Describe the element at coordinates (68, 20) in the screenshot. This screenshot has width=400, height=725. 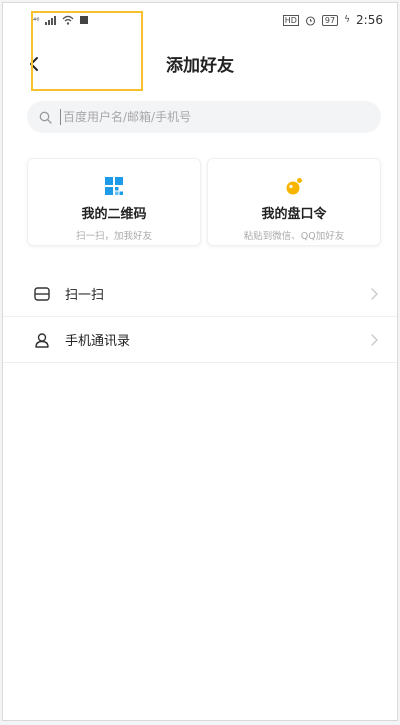
I see `wifi-icon` at that location.